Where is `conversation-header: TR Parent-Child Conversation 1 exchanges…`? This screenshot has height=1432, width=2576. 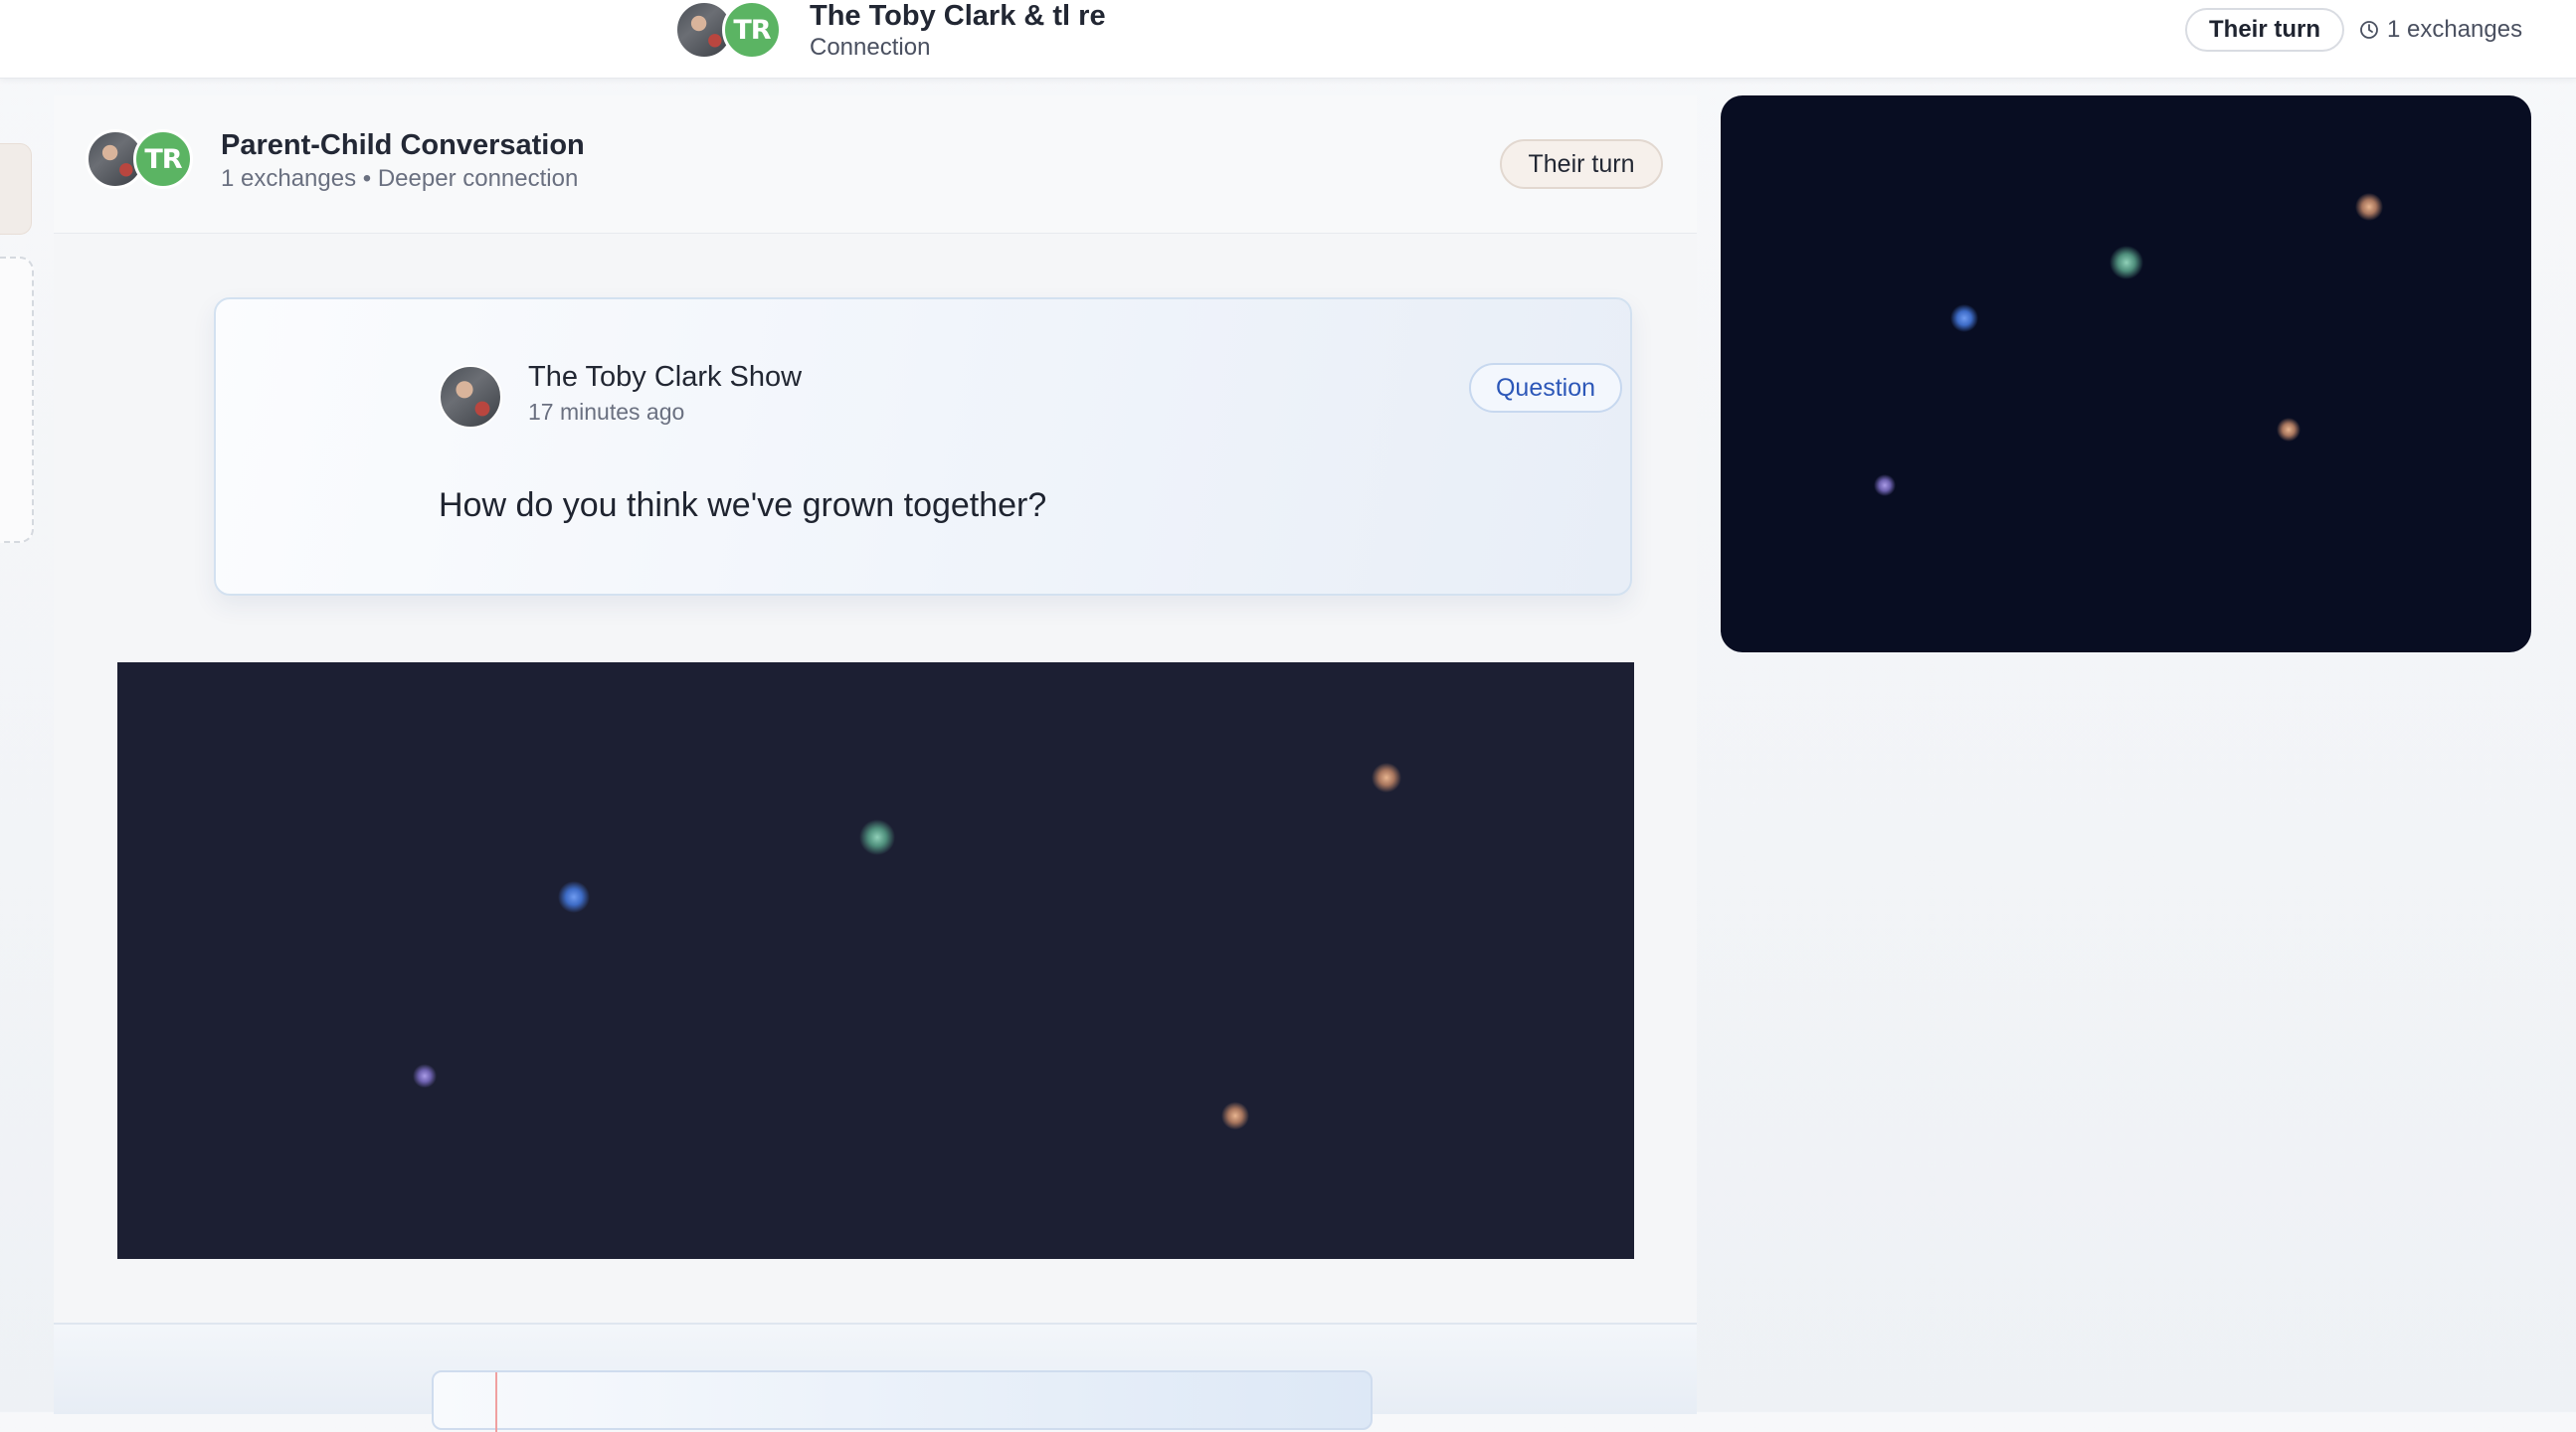 conversation-header: TR Parent-Child Conversation 1 exchanges… is located at coordinates (875, 164).